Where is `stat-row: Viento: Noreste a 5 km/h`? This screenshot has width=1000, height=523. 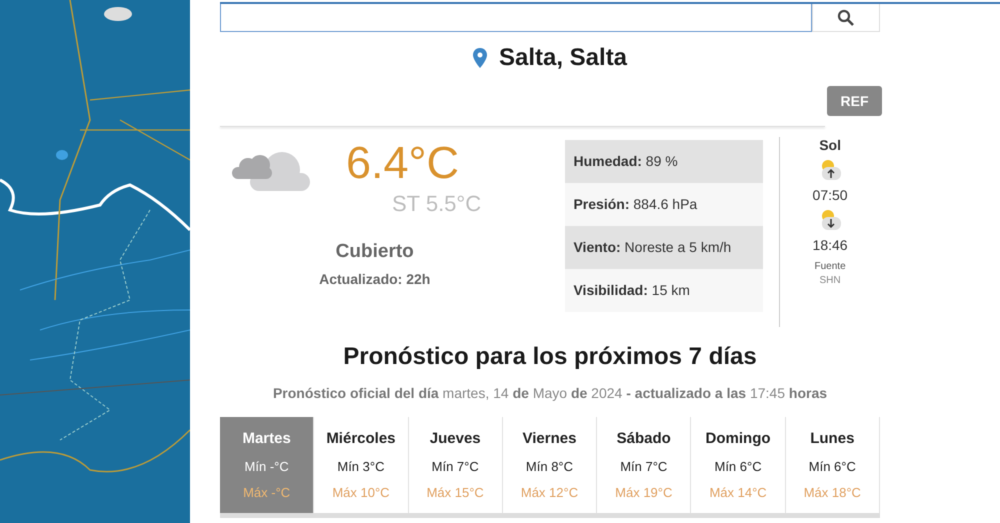
stat-row: Viento: Noreste a 5 km/h is located at coordinates (664, 247).